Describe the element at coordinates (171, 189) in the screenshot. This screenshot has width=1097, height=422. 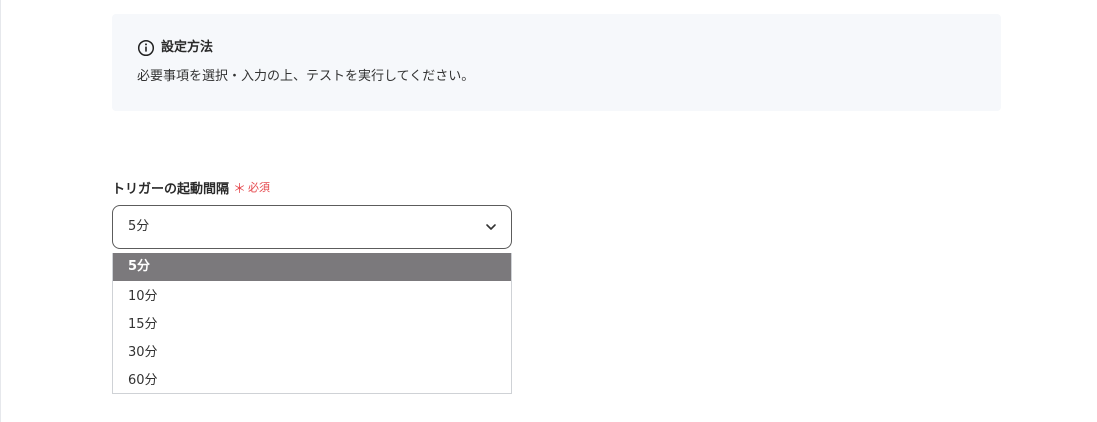
I see `field-label: トリガーの起動間隔` at that location.